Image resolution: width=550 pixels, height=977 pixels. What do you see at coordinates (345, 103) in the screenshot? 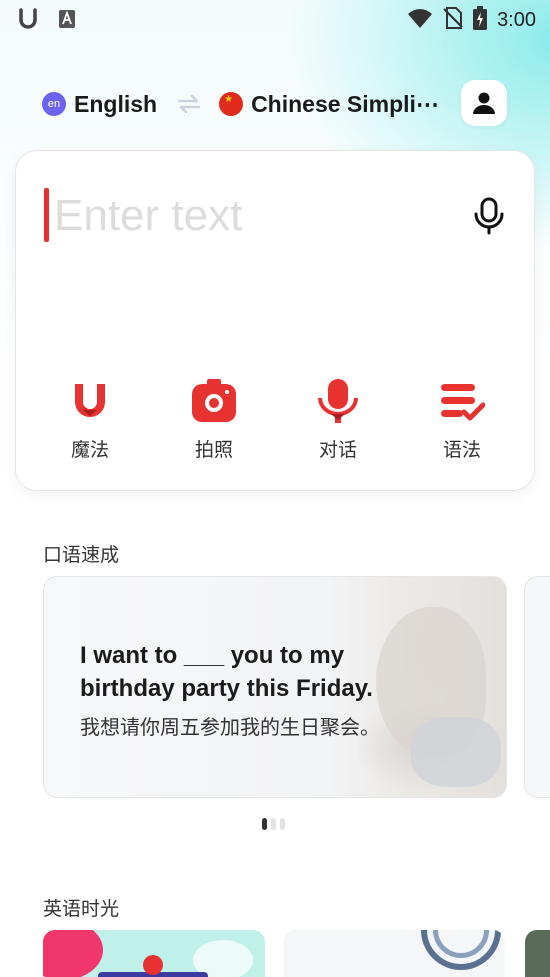
I see `target-language-label: Chinese Simpli⋯` at bounding box center [345, 103].